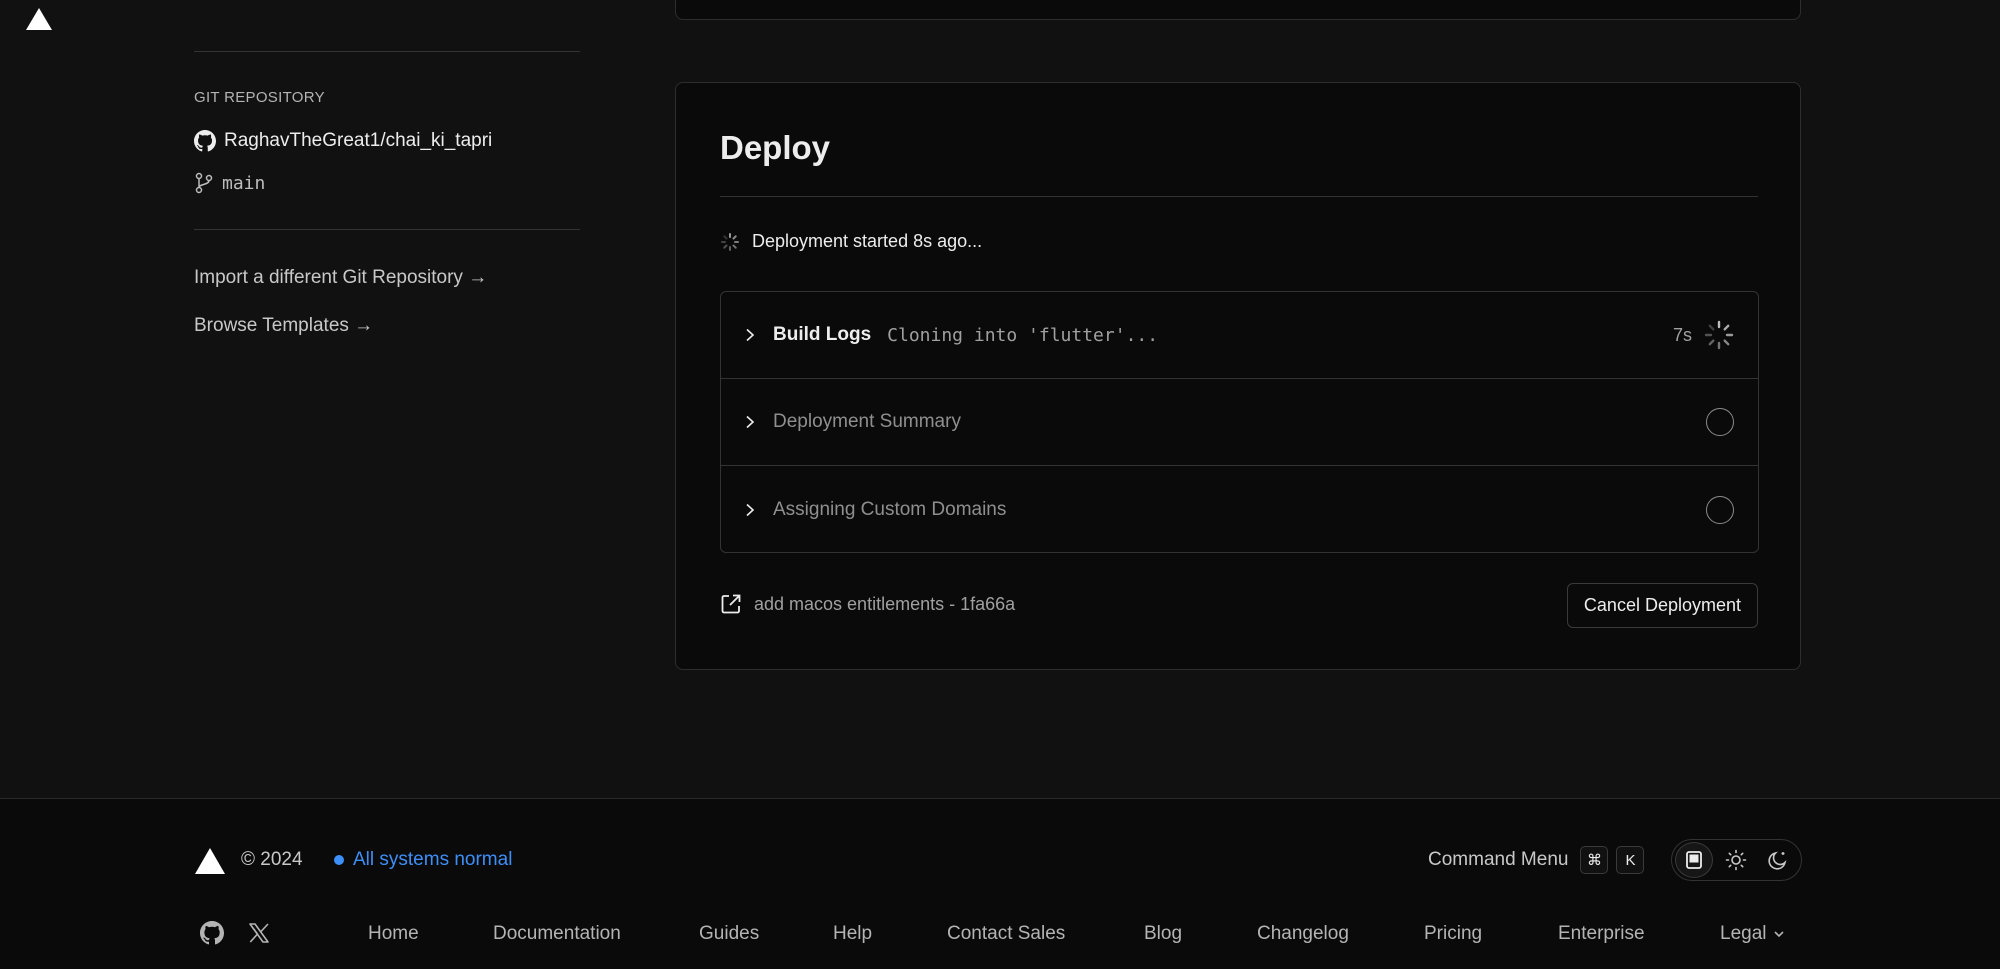 This screenshot has width=2000, height=969. Describe the element at coordinates (852, 934) in the screenshot. I see `footer-link-help: Help` at that location.